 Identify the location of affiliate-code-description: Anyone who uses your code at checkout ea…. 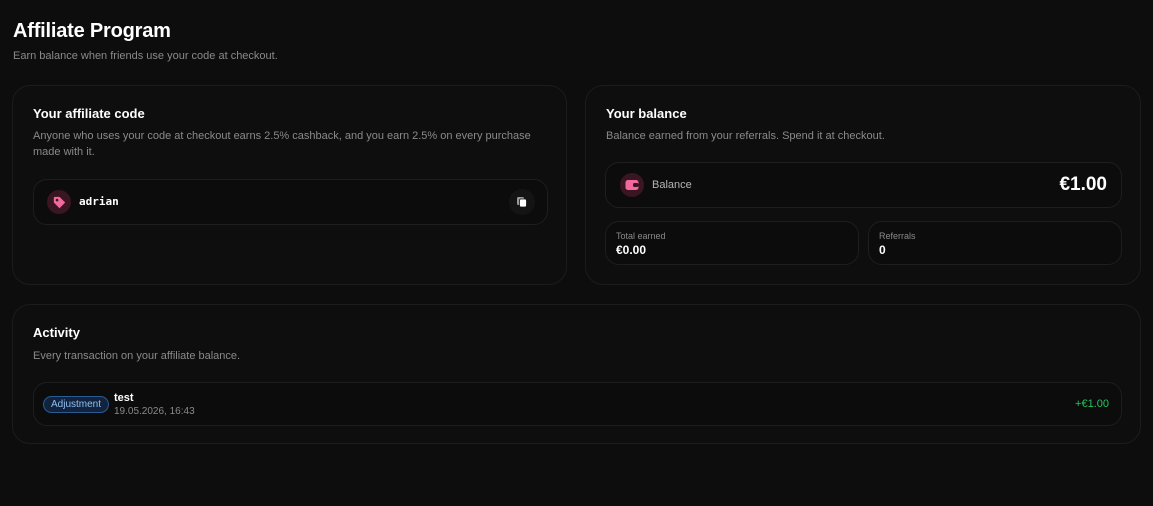
(293, 144).